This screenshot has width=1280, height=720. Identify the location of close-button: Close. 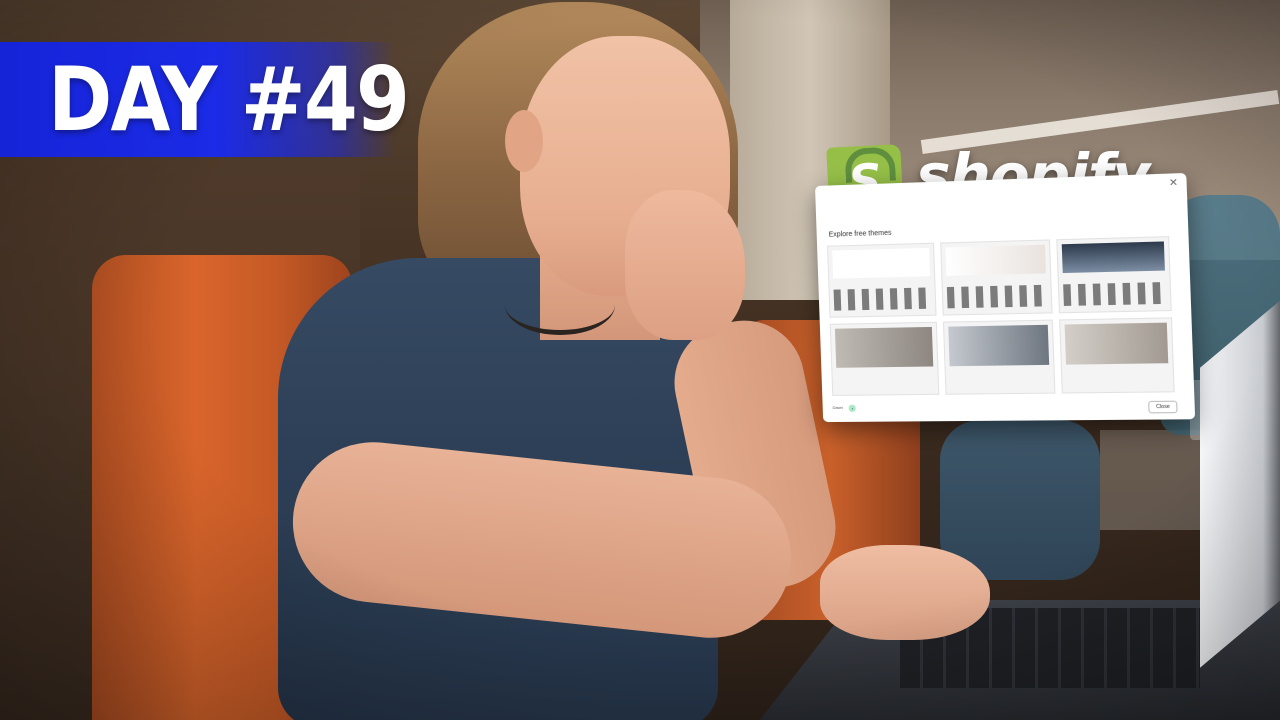
(1162, 407).